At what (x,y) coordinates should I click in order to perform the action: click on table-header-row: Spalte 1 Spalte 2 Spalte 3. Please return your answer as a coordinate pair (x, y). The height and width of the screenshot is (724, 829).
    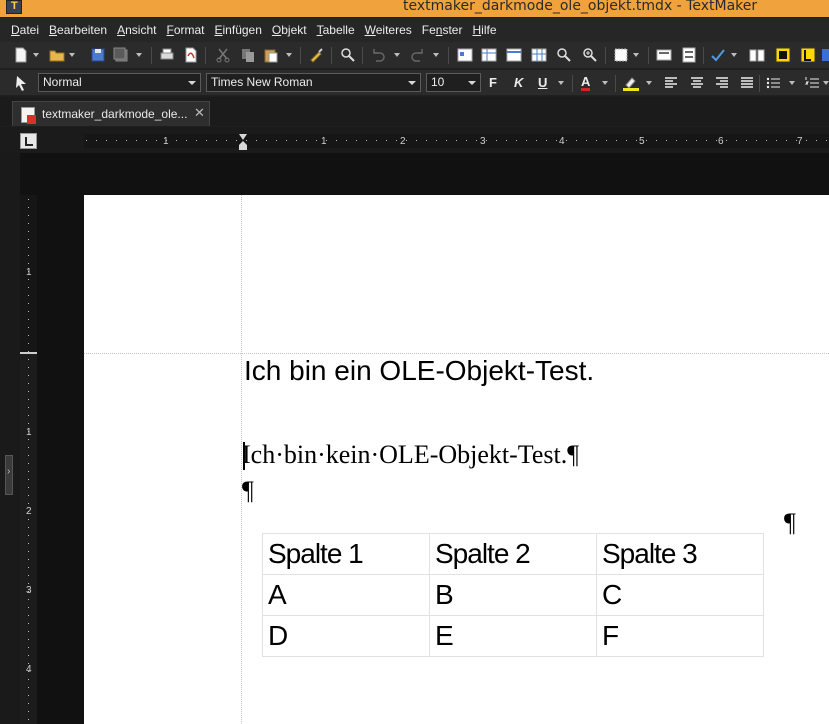
    Looking at the image, I should click on (513, 554).